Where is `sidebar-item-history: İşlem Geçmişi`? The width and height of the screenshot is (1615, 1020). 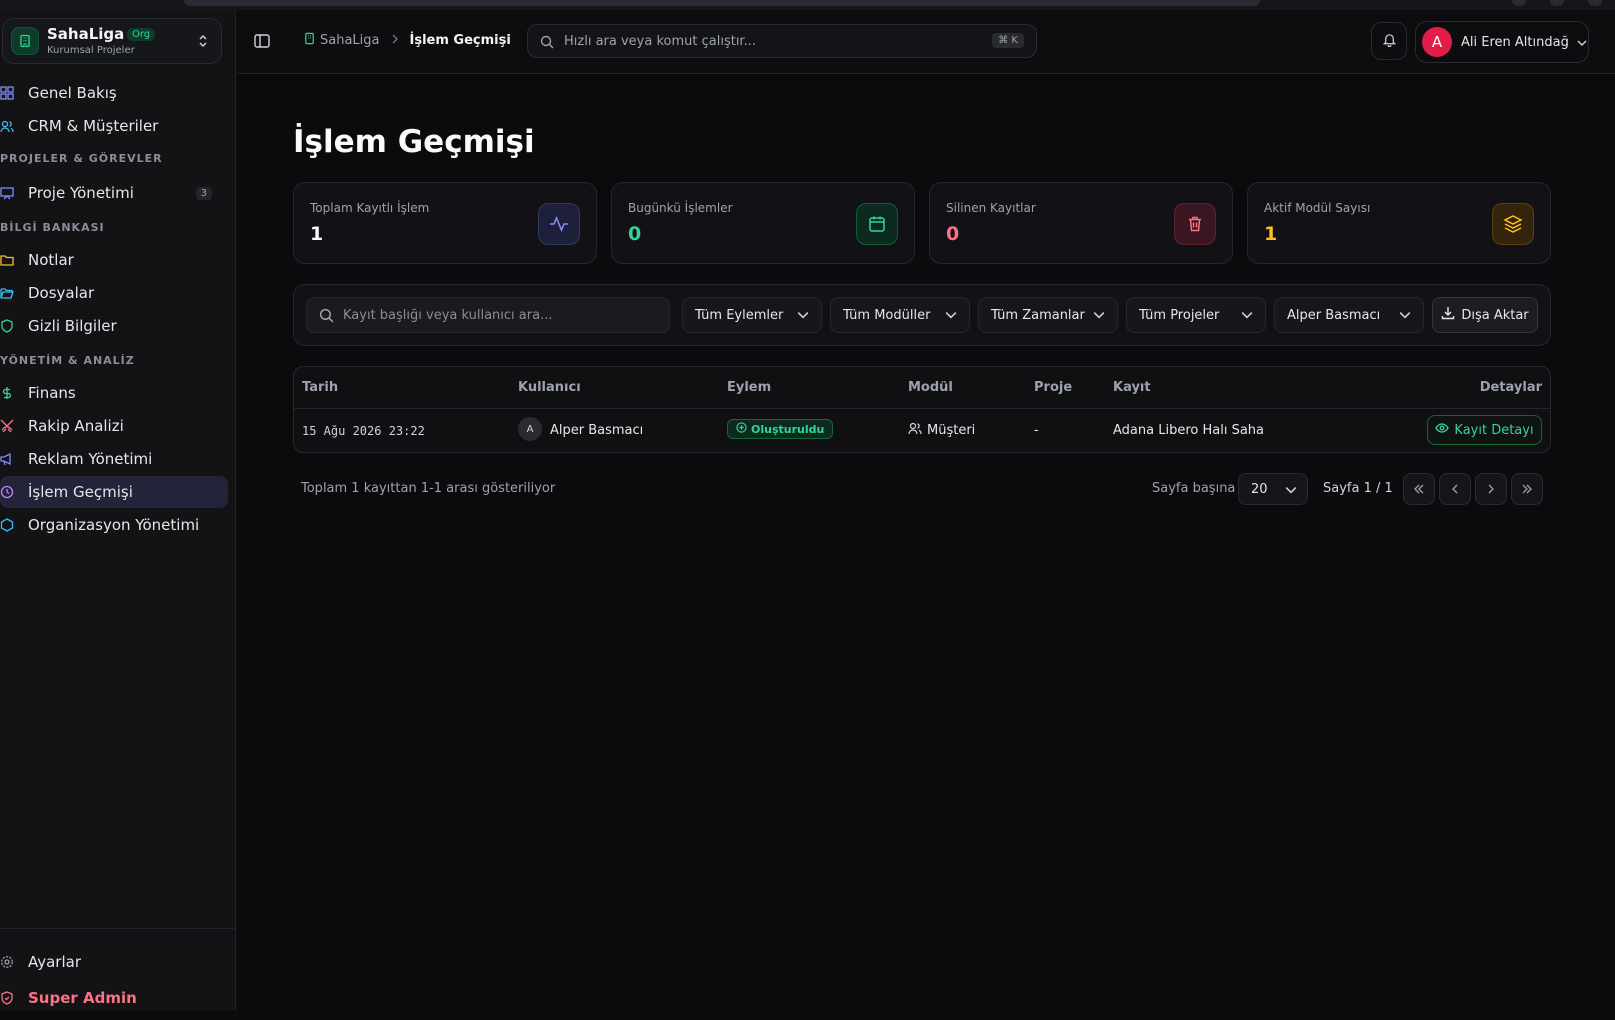
sidebar-item-history: İşlem Geçmişi is located at coordinates (114, 492).